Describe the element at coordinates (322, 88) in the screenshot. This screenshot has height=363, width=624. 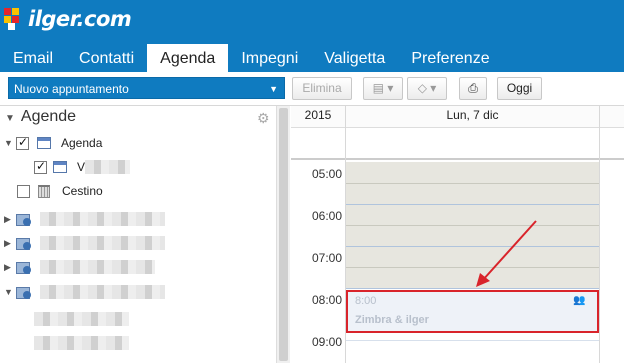
I see `delete-button: Elimina` at that location.